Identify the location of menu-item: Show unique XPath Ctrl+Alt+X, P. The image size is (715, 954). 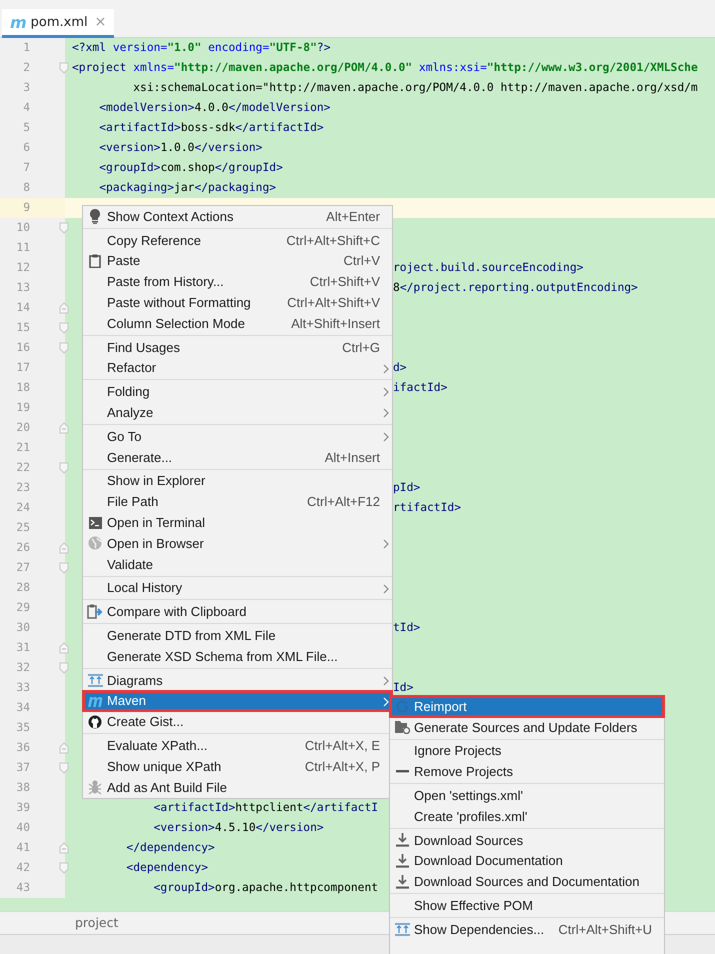
(237, 766).